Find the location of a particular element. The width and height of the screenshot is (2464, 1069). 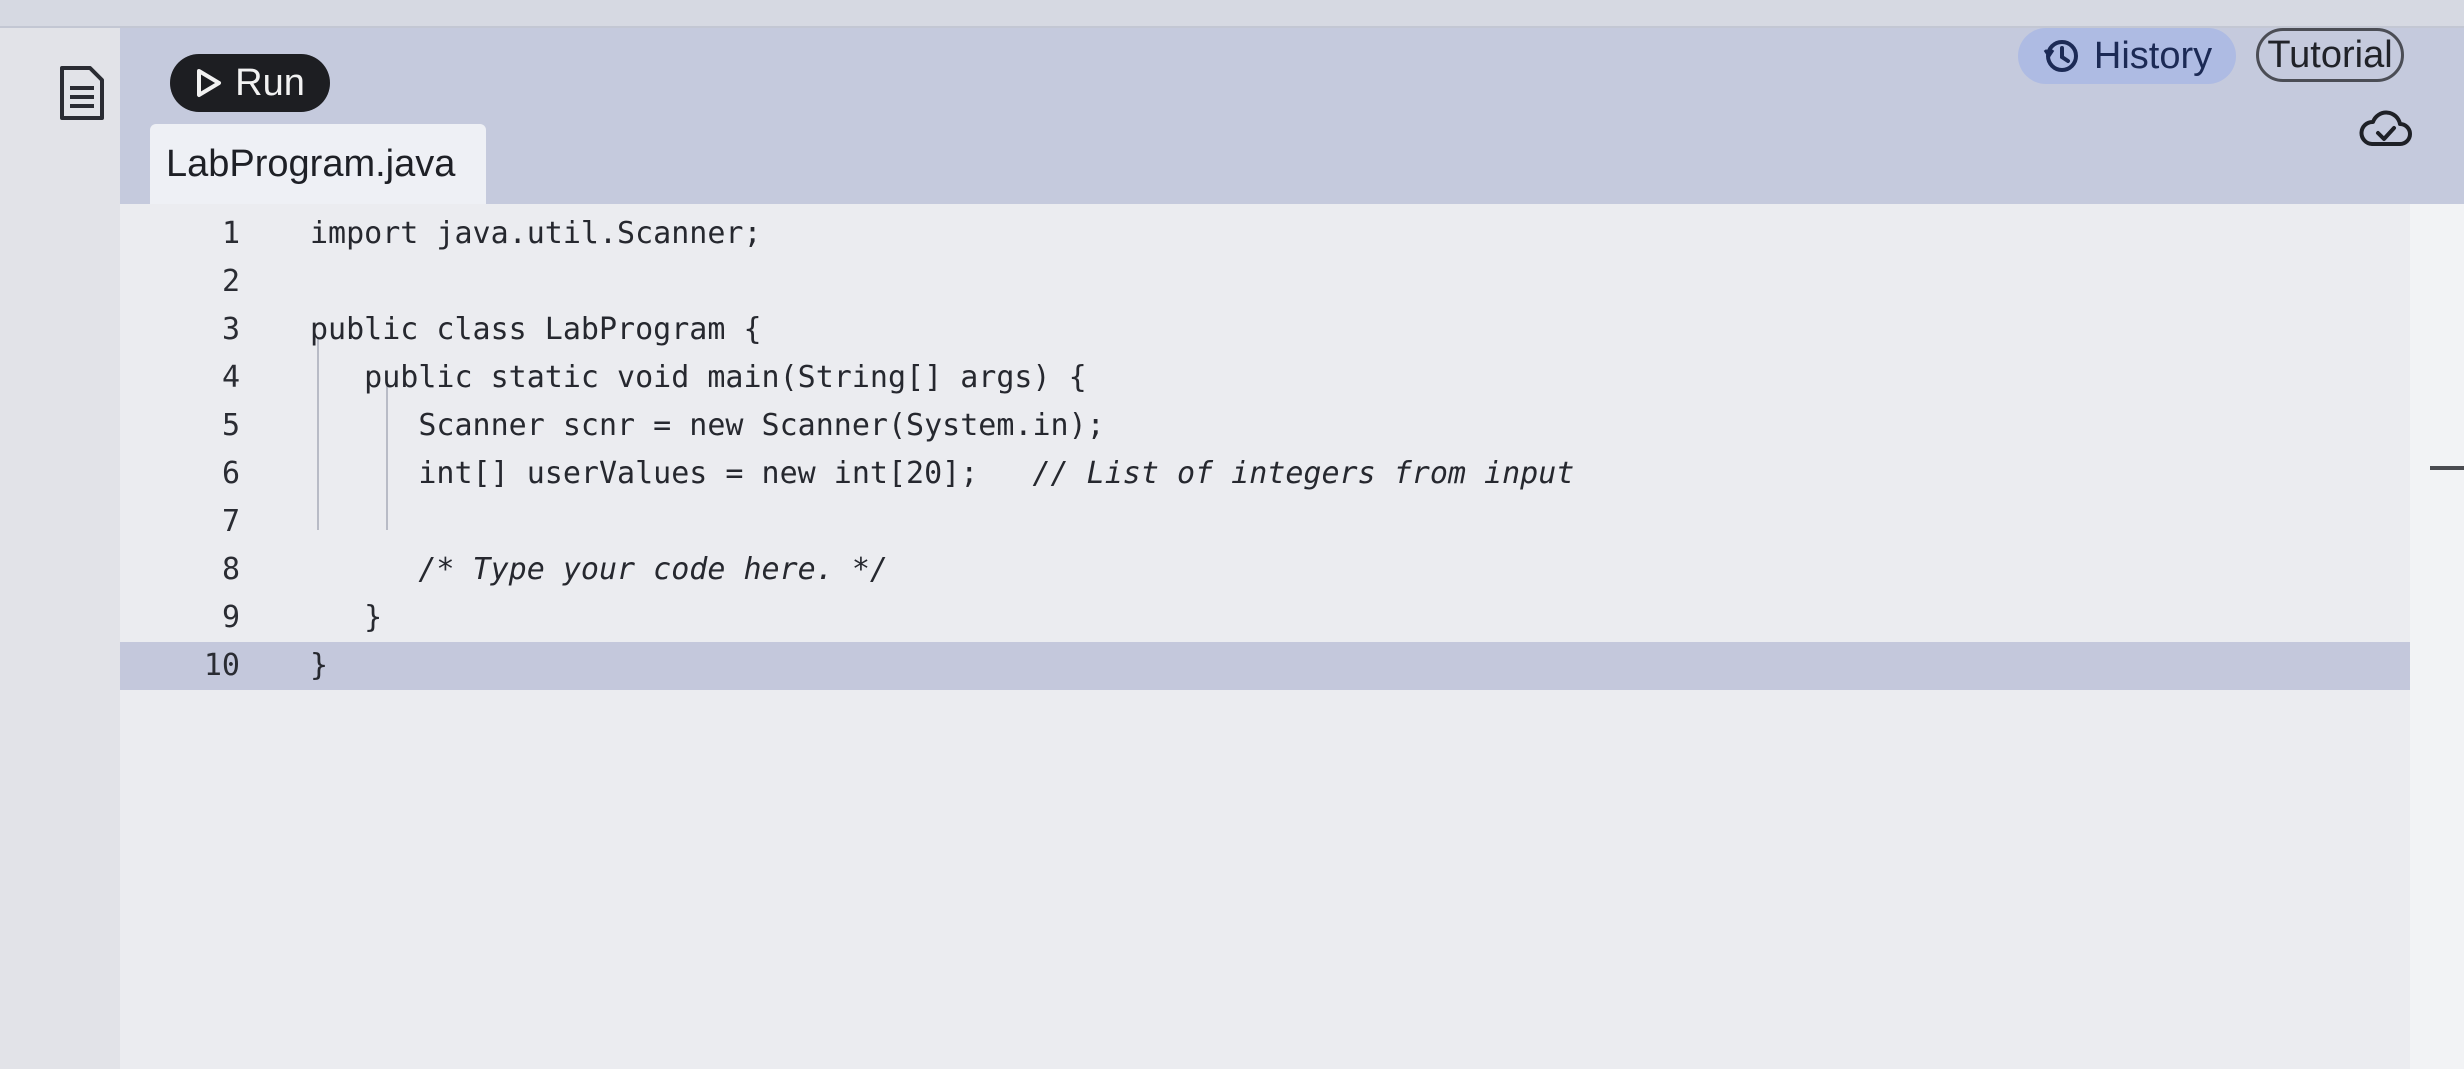

line-number: 6 is located at coordinates (230, 473).